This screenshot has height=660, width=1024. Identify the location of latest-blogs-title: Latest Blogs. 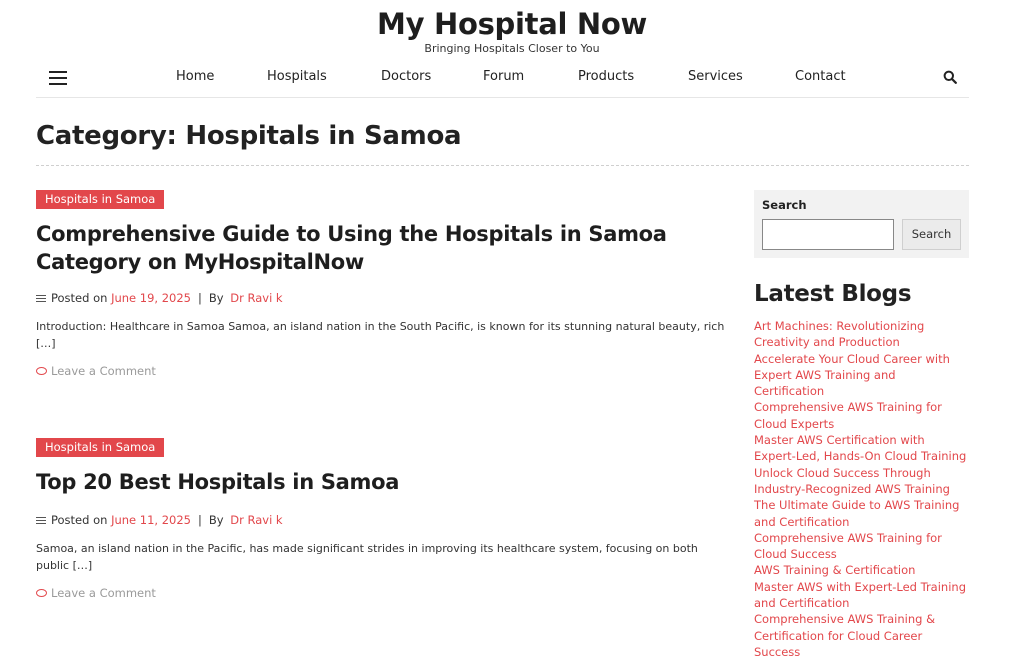
(833, 294).